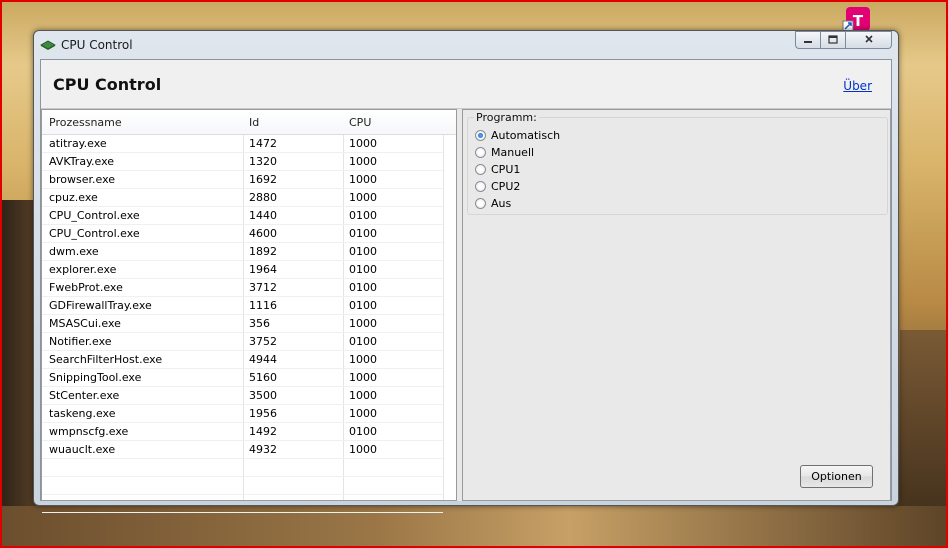  I want to click on process-id-cell: 4944, so click(263, 359).